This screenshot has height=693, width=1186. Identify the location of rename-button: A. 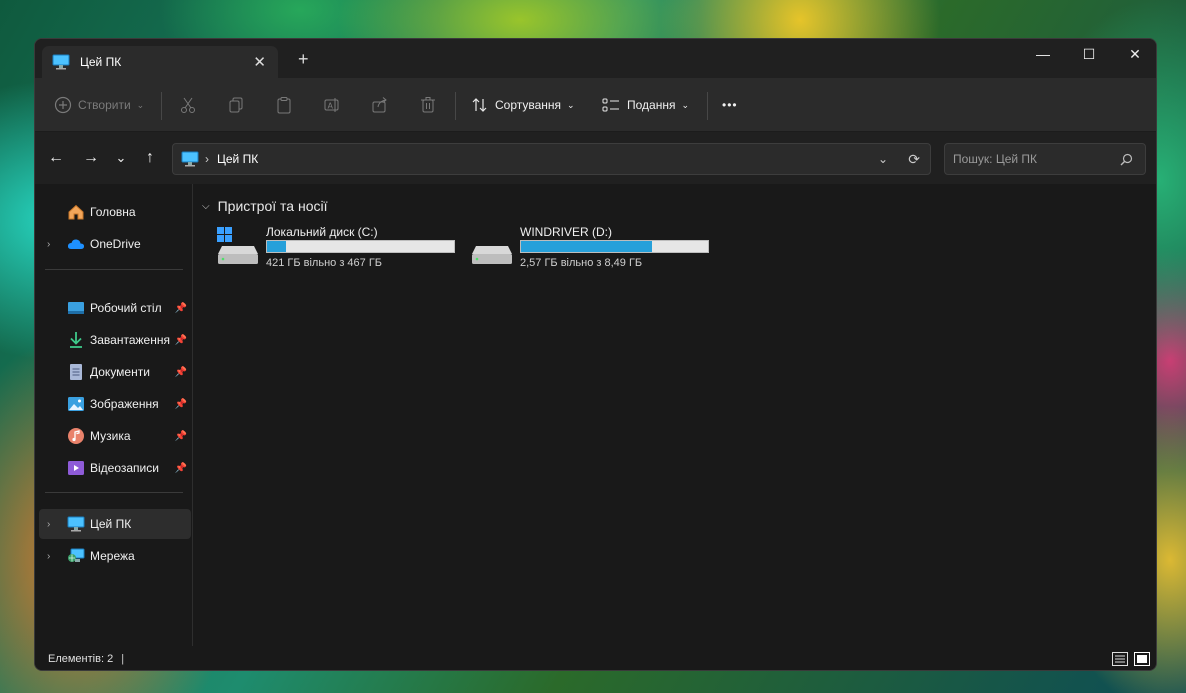
(332, 105).